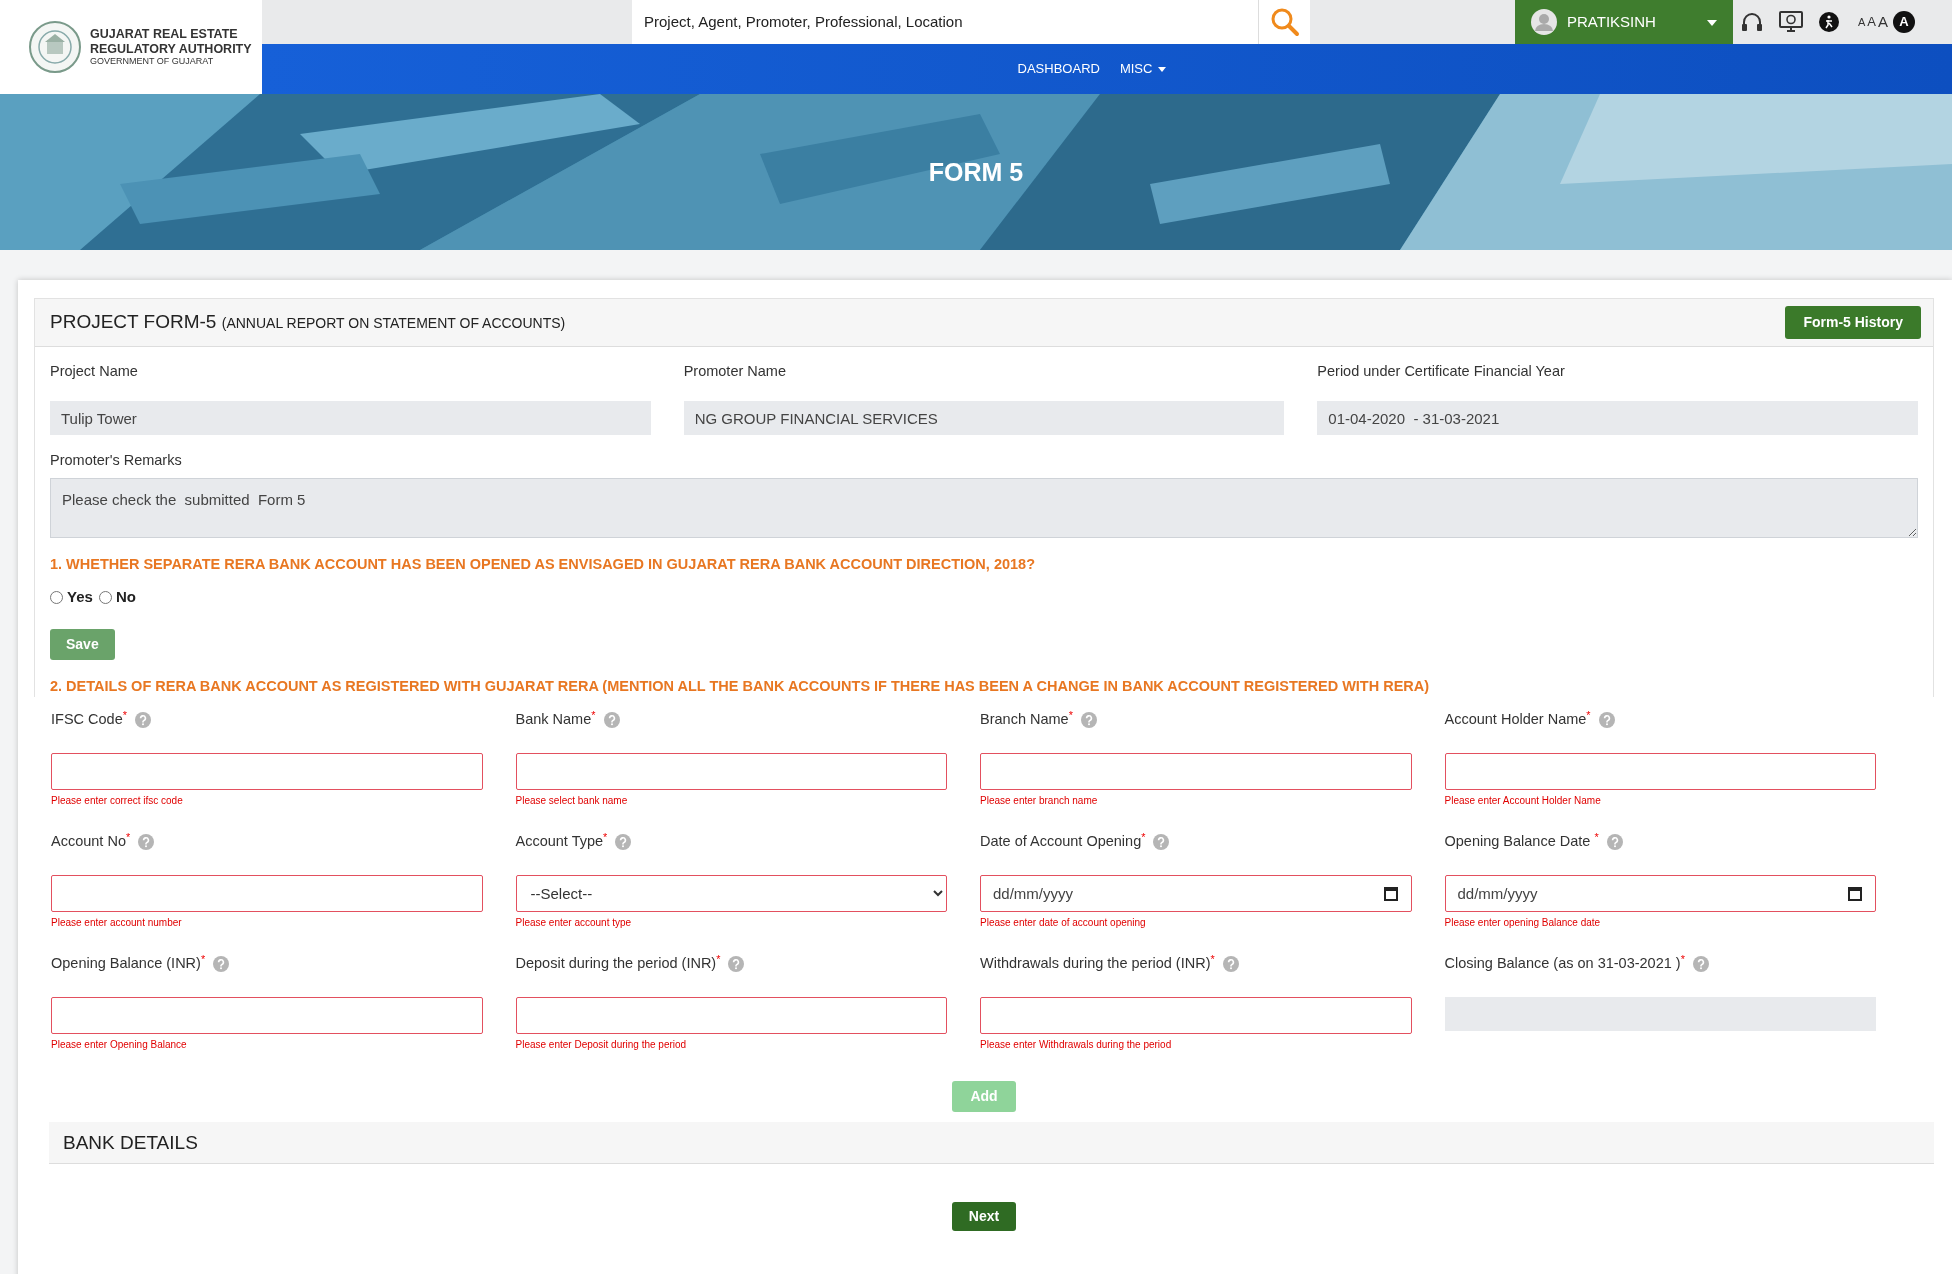 The height and width of the screenshot is (1274, 1952). What do you see at coordinates (731, 894) in the screenshot?
I see `select-field: --Select--` at bounding box center [731, 894].